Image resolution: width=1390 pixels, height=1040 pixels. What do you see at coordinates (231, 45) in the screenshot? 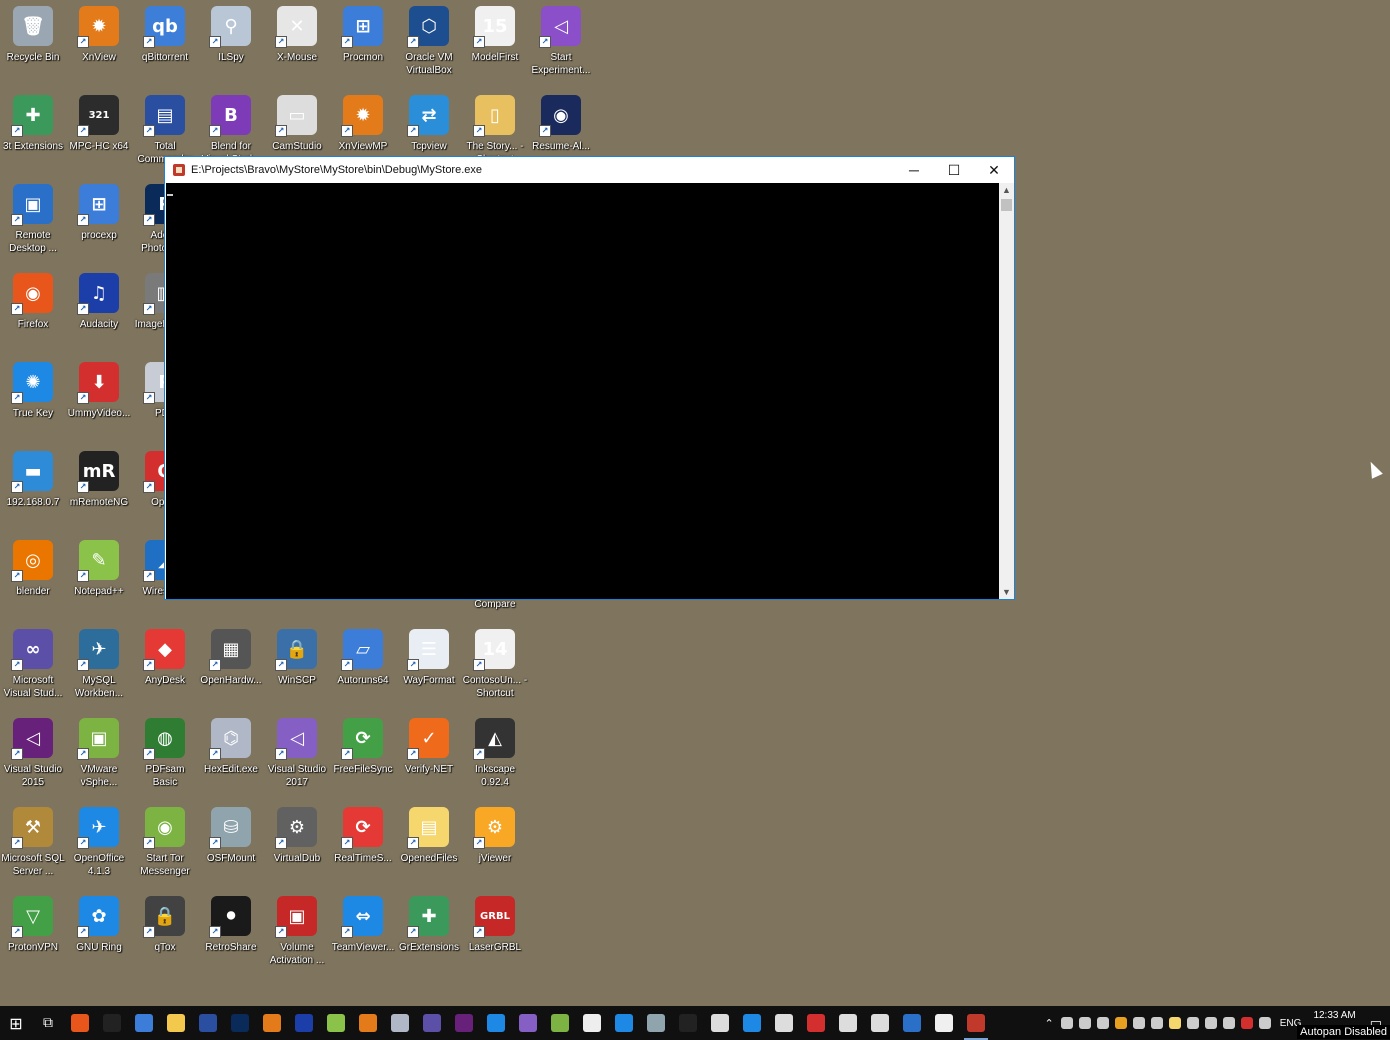
I see `desktop-icon: ⚲ ↗ ILSpy` at bounding box center [231, 45].